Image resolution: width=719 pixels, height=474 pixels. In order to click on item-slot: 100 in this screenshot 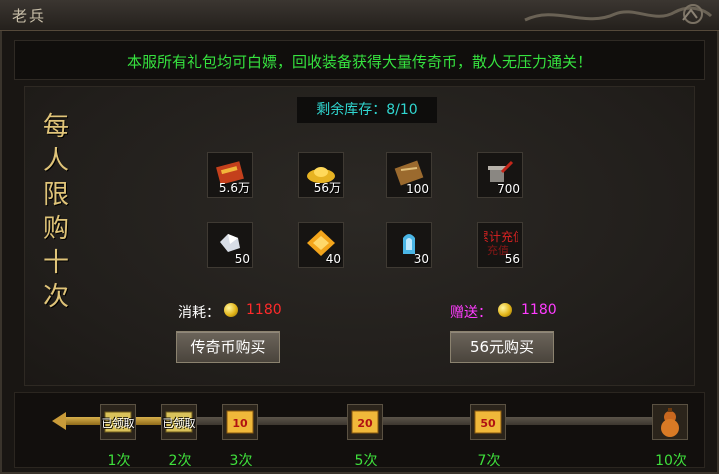, I will do `click(409, 175)`.